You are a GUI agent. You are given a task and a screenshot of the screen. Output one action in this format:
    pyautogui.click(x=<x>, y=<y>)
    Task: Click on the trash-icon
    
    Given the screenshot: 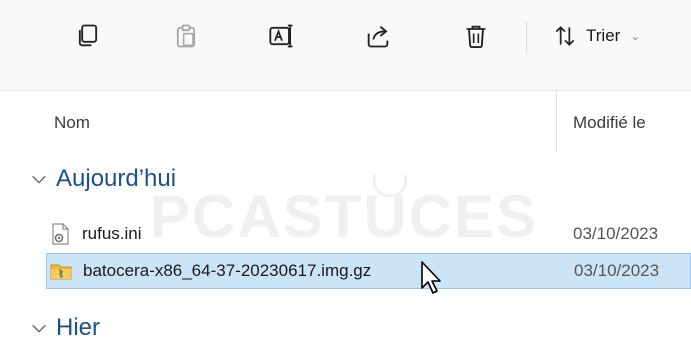 What is the action you would take?
    pyautogui.click(x=476, y=37)
    